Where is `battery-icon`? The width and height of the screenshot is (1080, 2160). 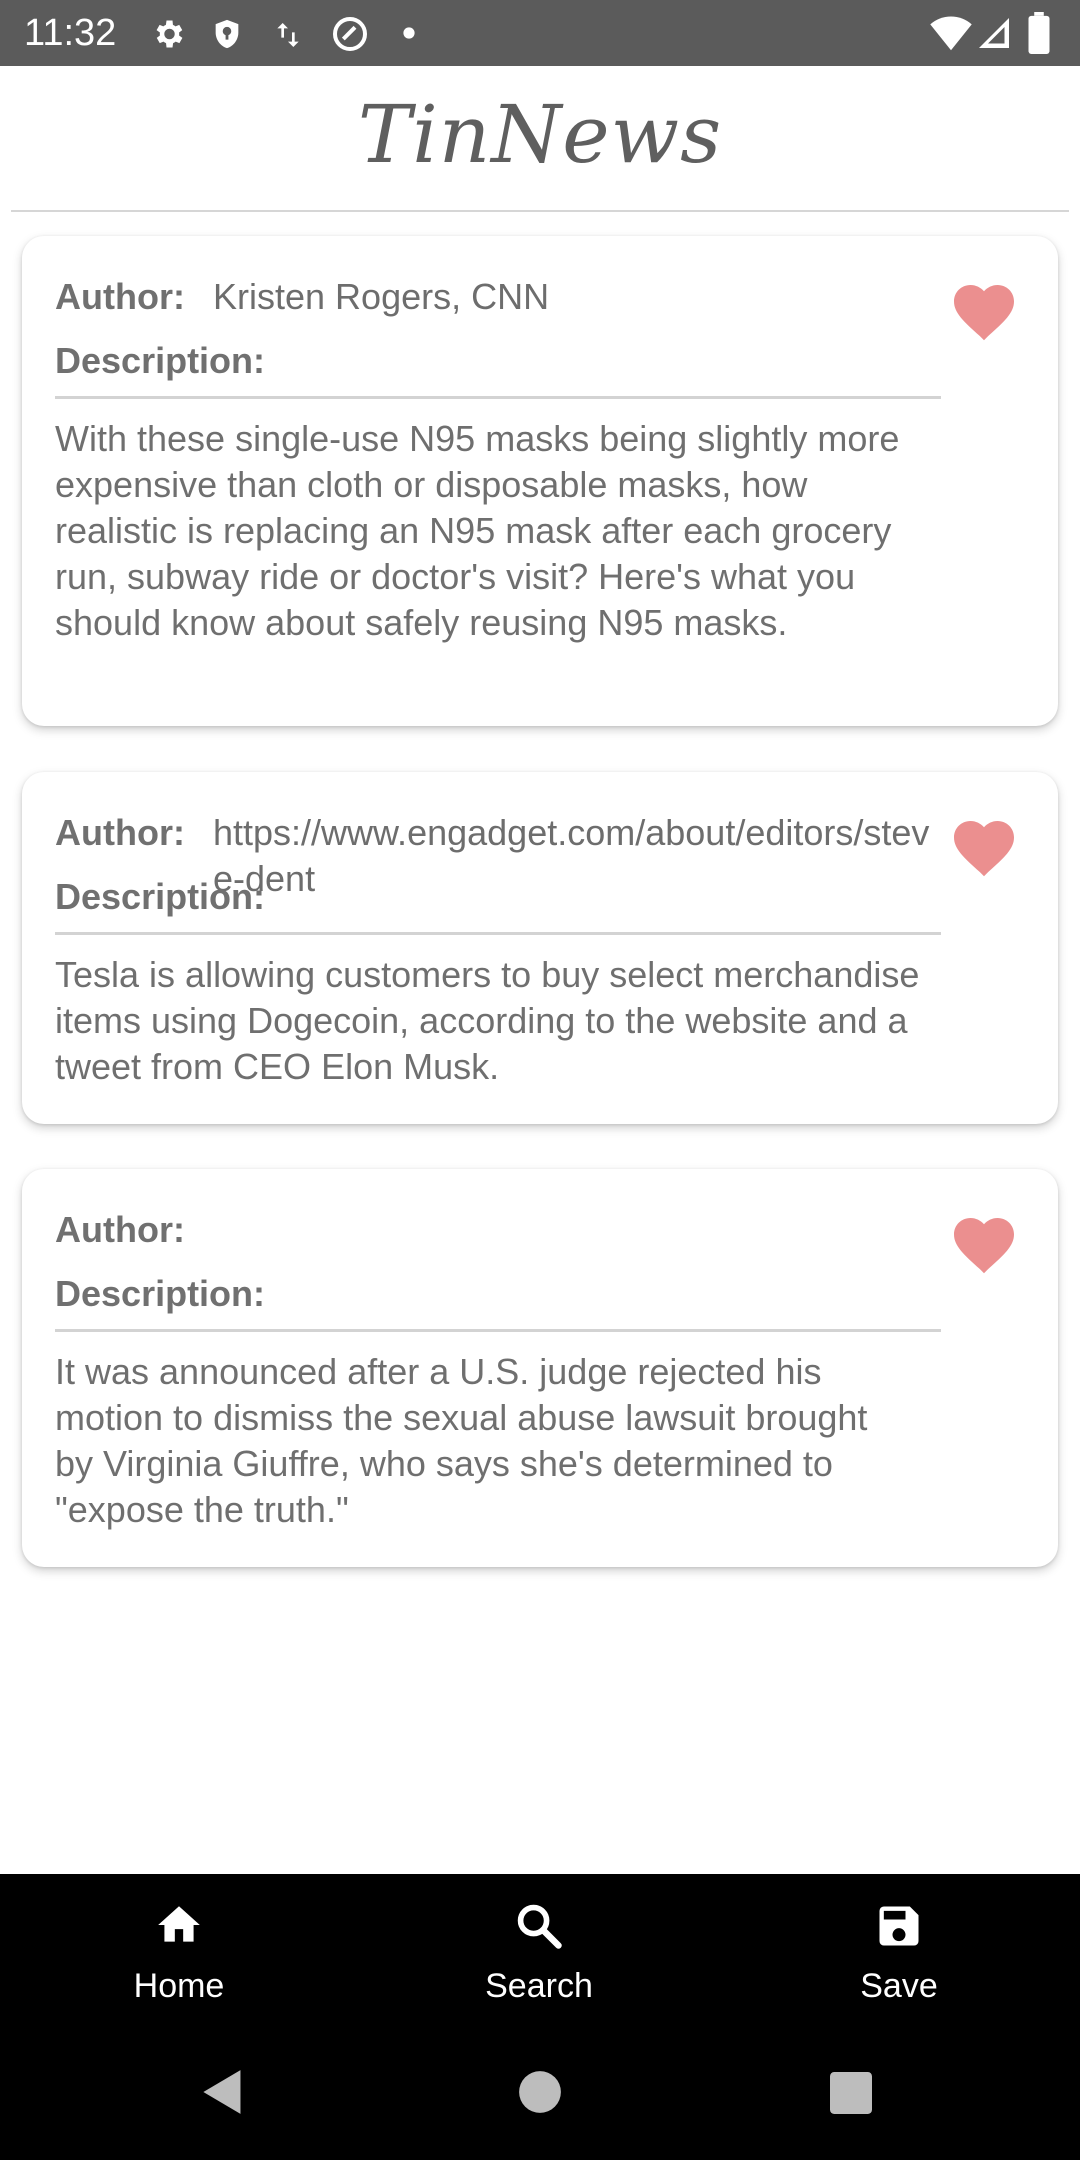
battery-icon is located at coordinates (1039, 33).